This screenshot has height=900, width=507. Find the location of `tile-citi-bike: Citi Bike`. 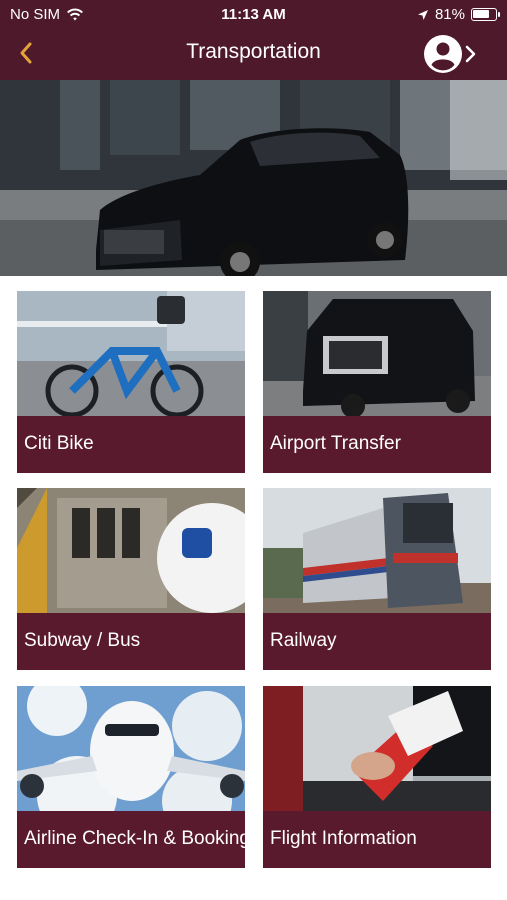

tile-citi-bike: Citi Bike is located at coordinates (131, 382).